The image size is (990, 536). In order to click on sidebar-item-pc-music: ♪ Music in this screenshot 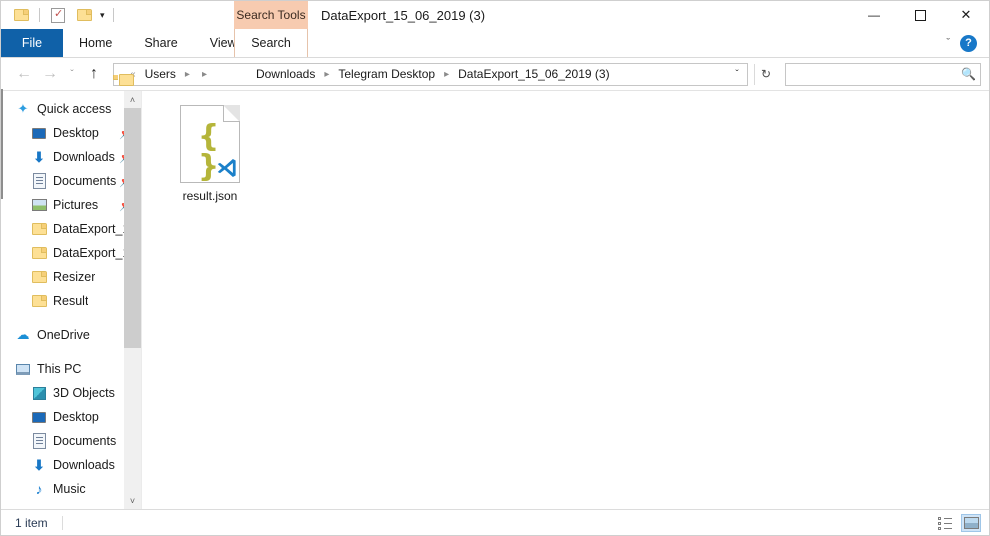, I will do `click(71, 489)`.